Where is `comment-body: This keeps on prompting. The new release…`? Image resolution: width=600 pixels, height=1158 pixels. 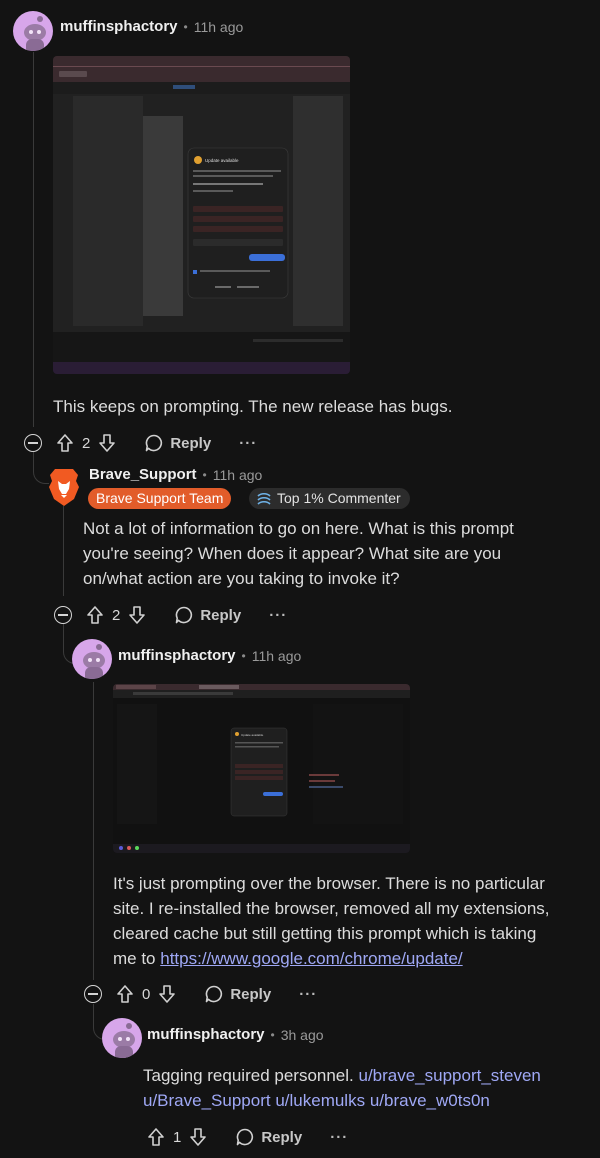 comment-body: This keeps on prompting. The new release… is located at coordinates (252, 406).